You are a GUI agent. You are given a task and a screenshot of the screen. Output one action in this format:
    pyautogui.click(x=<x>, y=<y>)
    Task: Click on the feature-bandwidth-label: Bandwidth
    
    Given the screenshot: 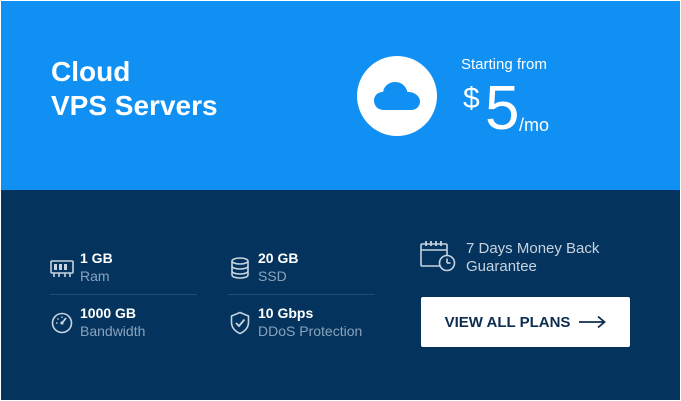 What is the action you would take?
    pyautogui.click(x=113, y=331)
    